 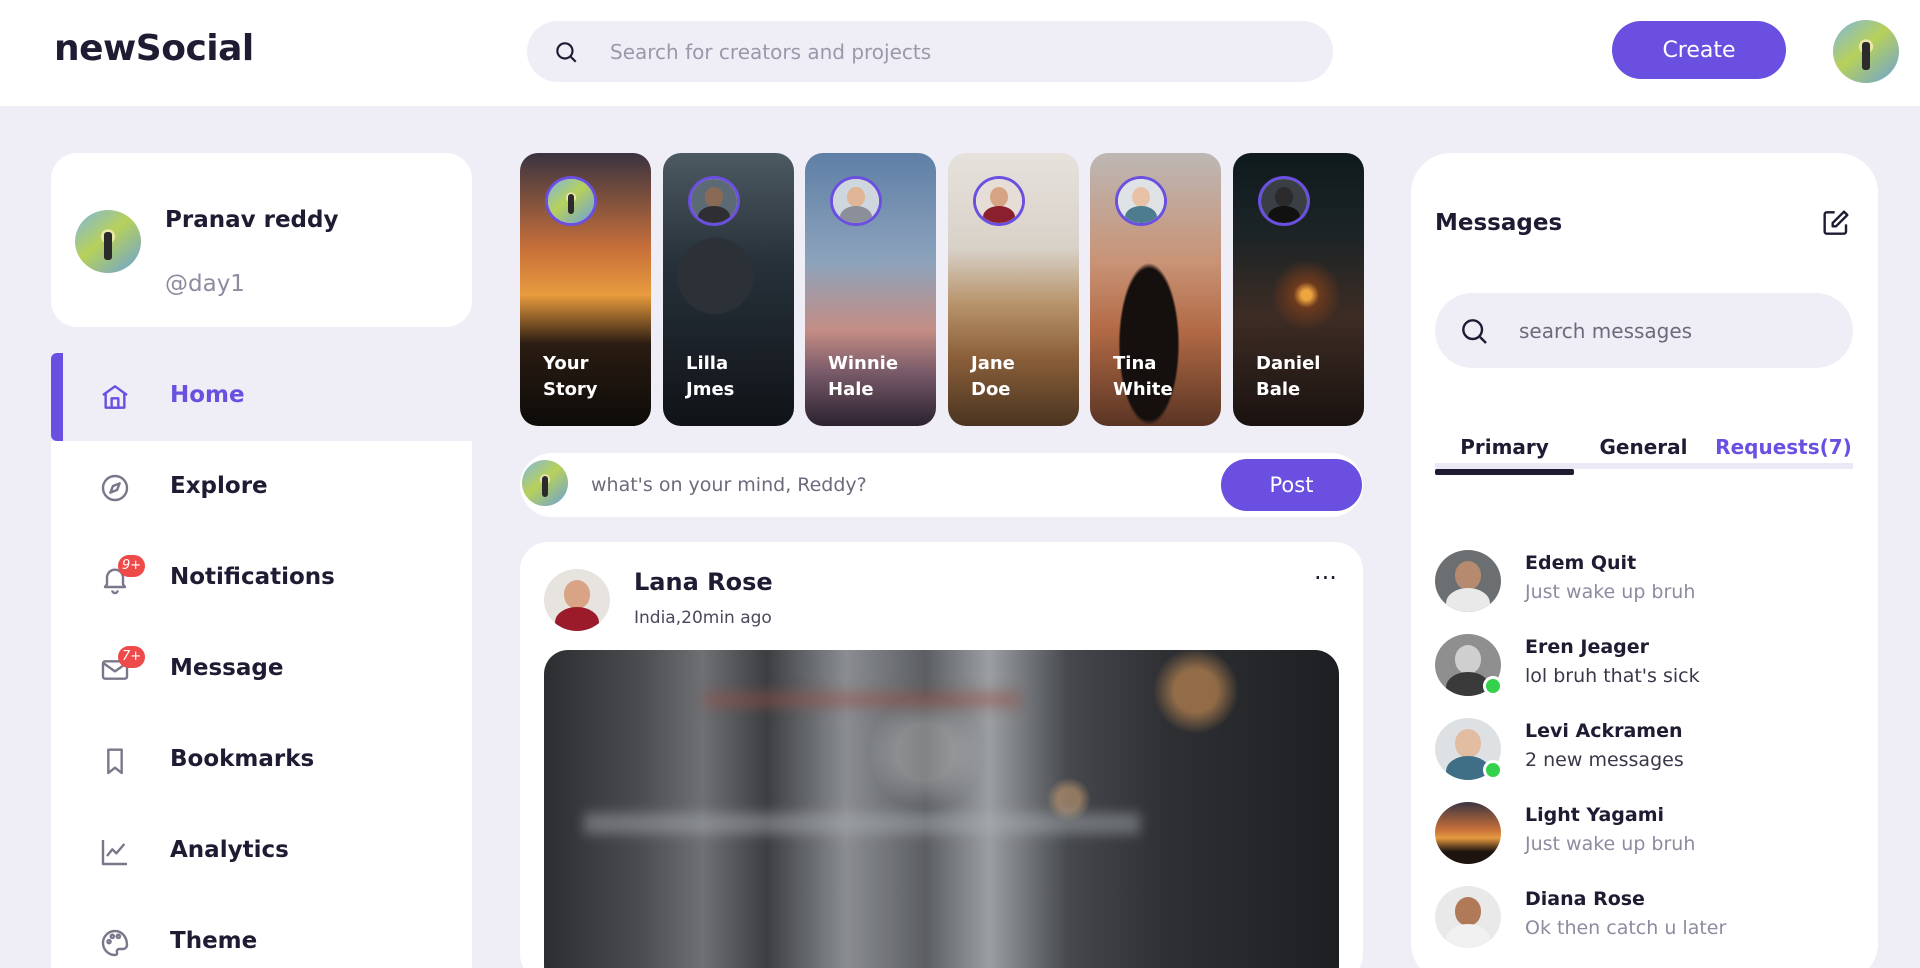 What do you see at coordinates (710, 376) in the screenshot?
I see `story-name: Lilla Jmes` at bounding box center [710, 376].